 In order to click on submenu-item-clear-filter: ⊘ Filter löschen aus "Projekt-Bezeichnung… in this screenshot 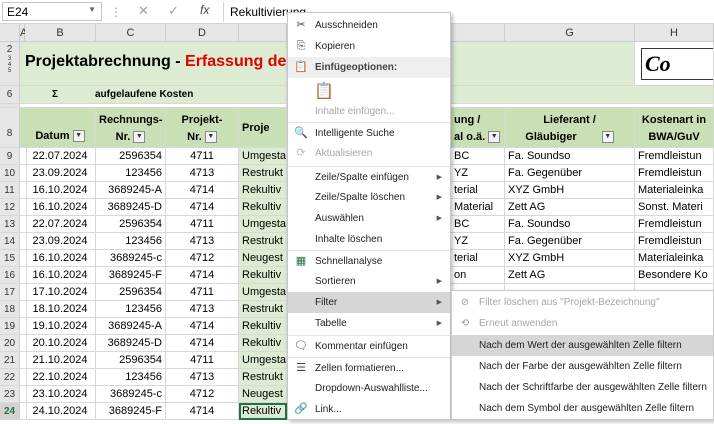, I will do `click(582, 302)`.